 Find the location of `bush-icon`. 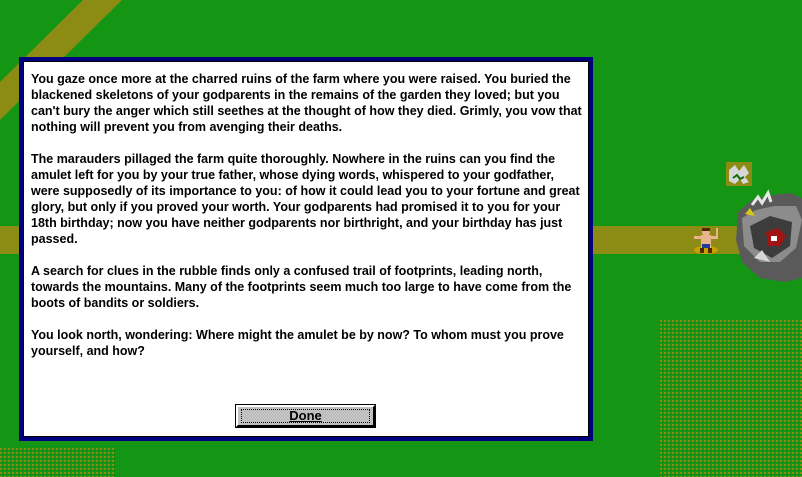

bush-icon is located at coordinates (739, 174).